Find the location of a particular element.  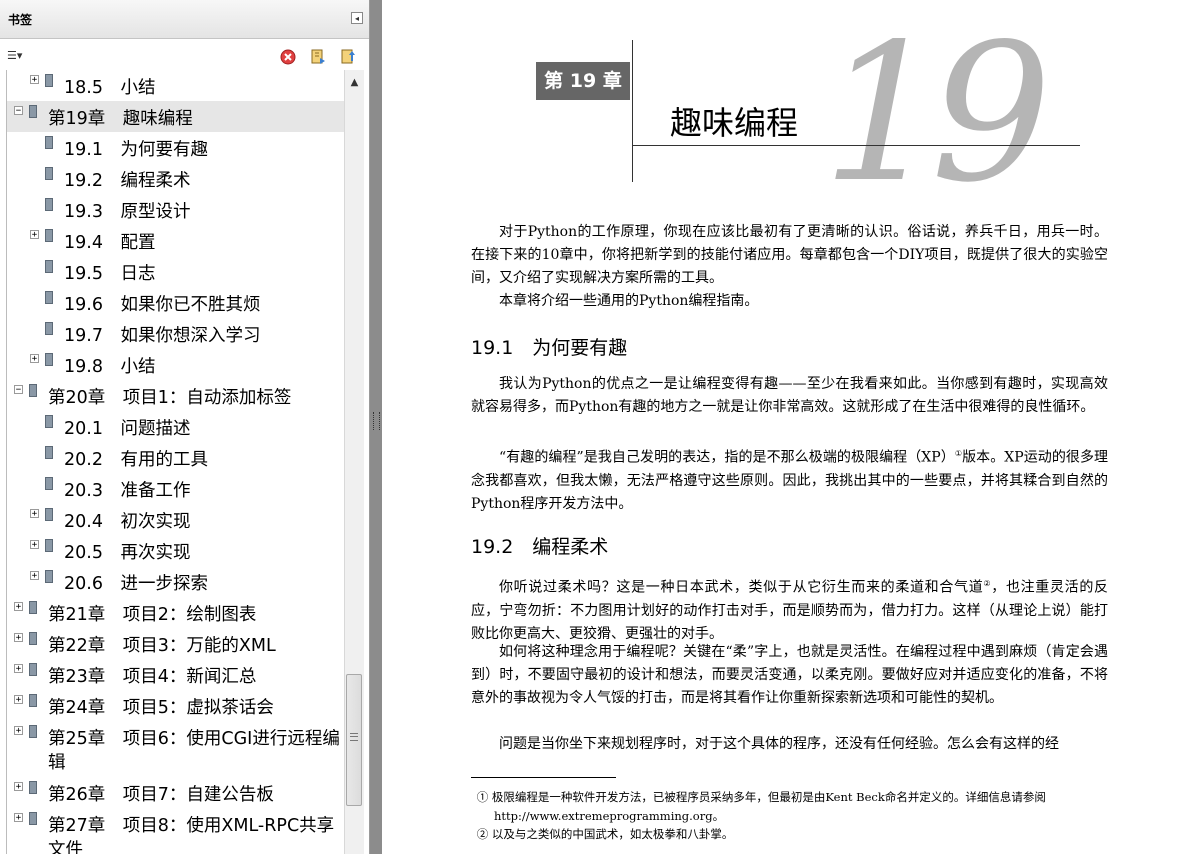

scroll-up-arrow: ▲ is located at coordinates (354, 83).